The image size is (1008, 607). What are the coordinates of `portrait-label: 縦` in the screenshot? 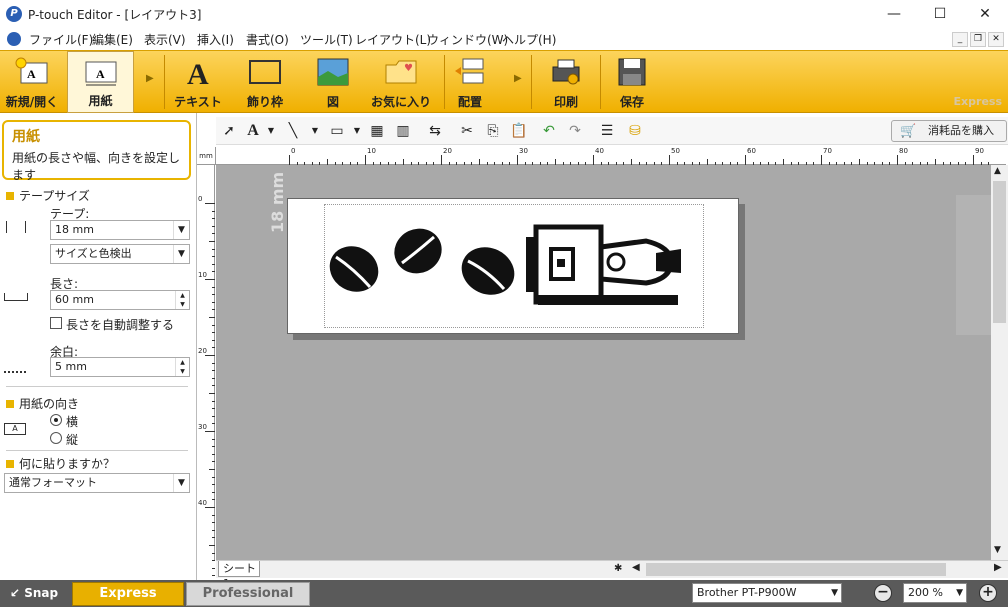 It's located at (72, 440).